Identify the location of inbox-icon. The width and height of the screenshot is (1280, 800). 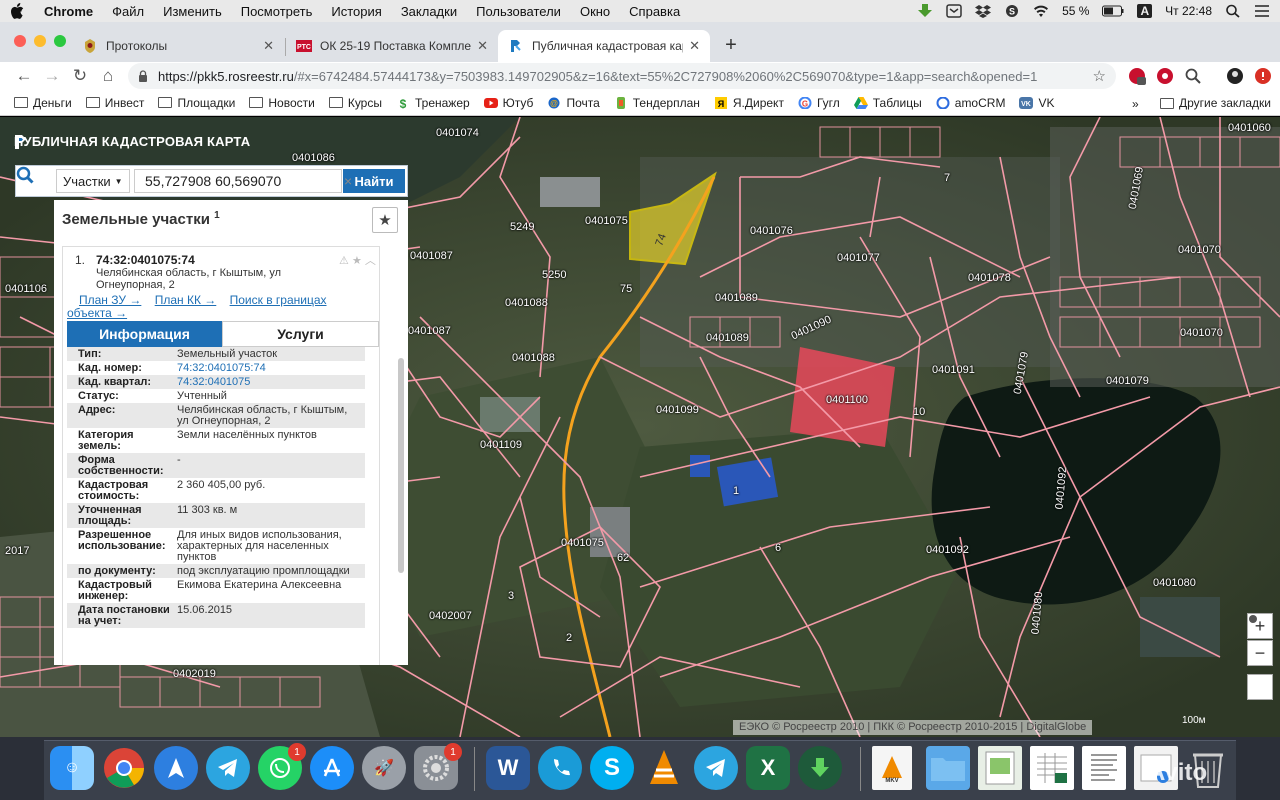
(954, 11).